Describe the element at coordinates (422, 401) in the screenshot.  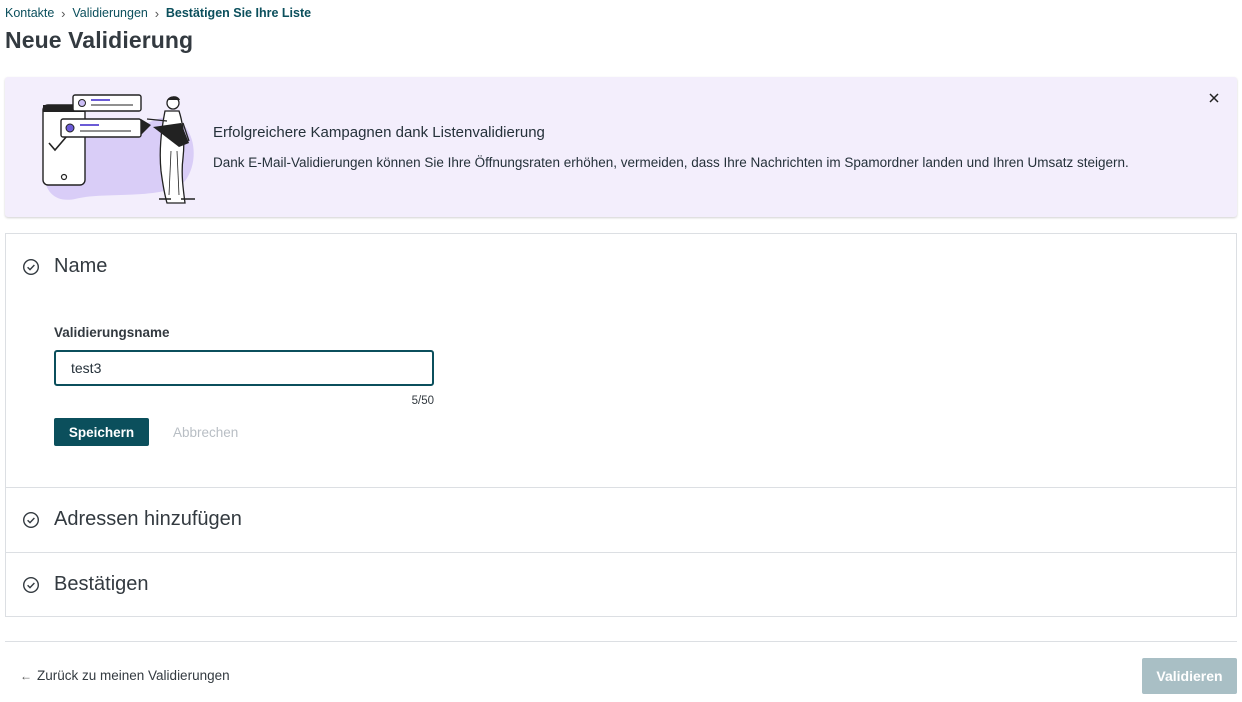
I see `character-counter: 5/50` at that location.